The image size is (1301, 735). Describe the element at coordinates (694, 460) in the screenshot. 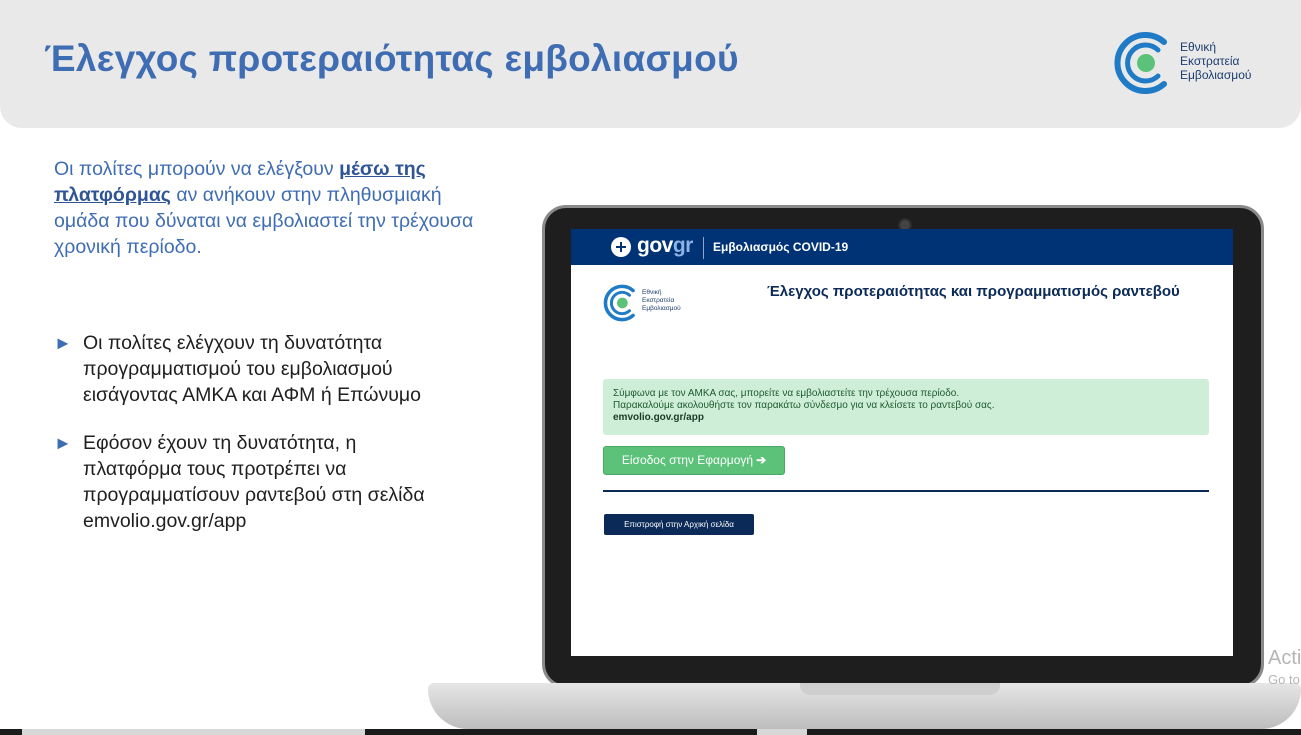

I see `enter-app-button: Είσοδος στην Εφαρμογή ➔` at that location.